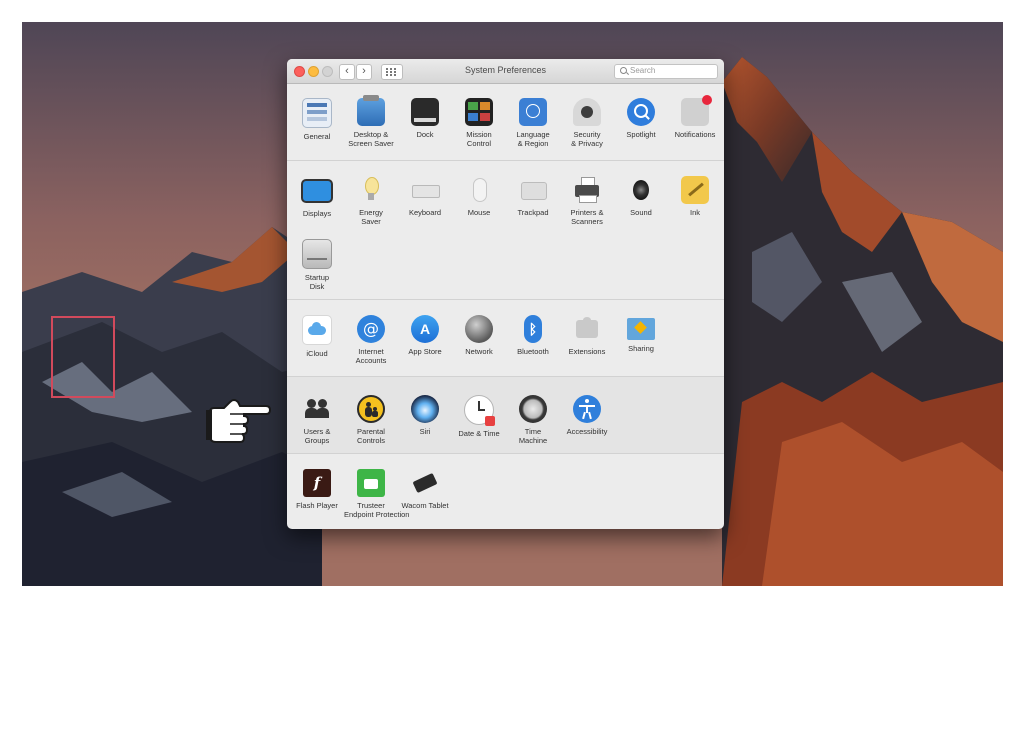 The width and height of the screenshot is (1024, 732). I want to click on extensions-icon, so click(587, 329).